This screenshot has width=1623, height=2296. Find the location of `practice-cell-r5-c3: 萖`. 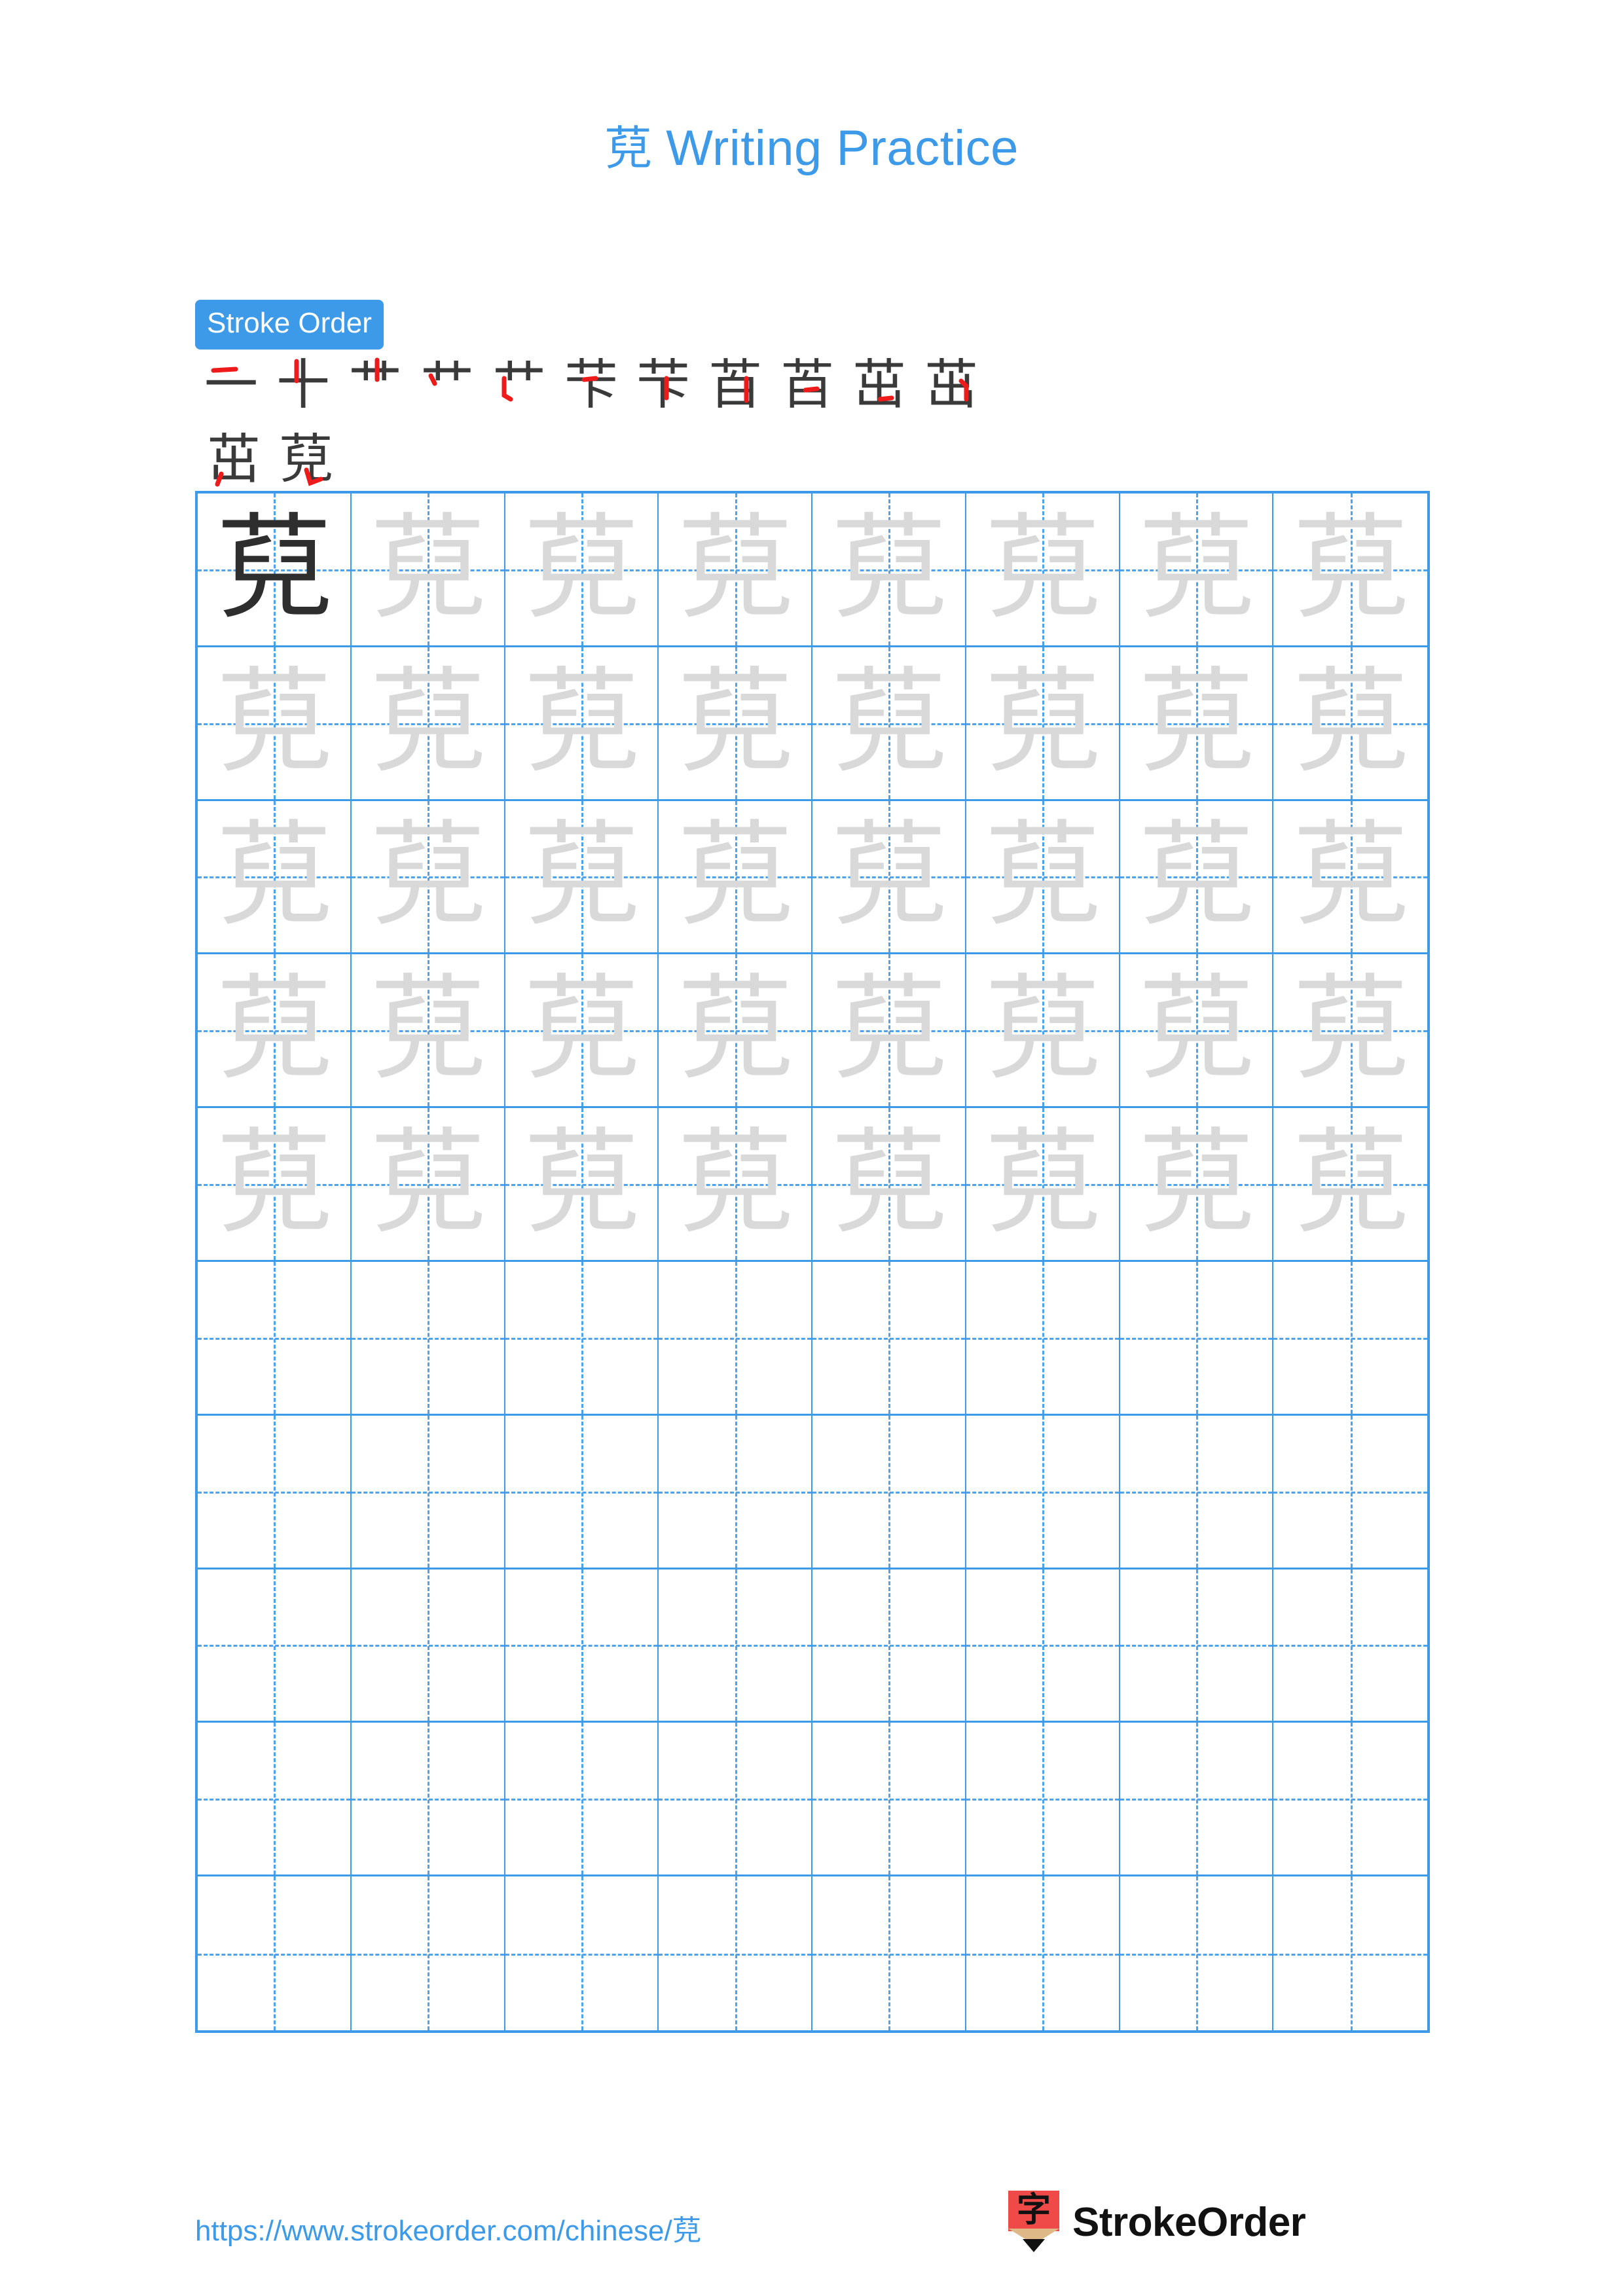

practice-cell-r5-c3: 萖 is located at coordinates (582, 1185).